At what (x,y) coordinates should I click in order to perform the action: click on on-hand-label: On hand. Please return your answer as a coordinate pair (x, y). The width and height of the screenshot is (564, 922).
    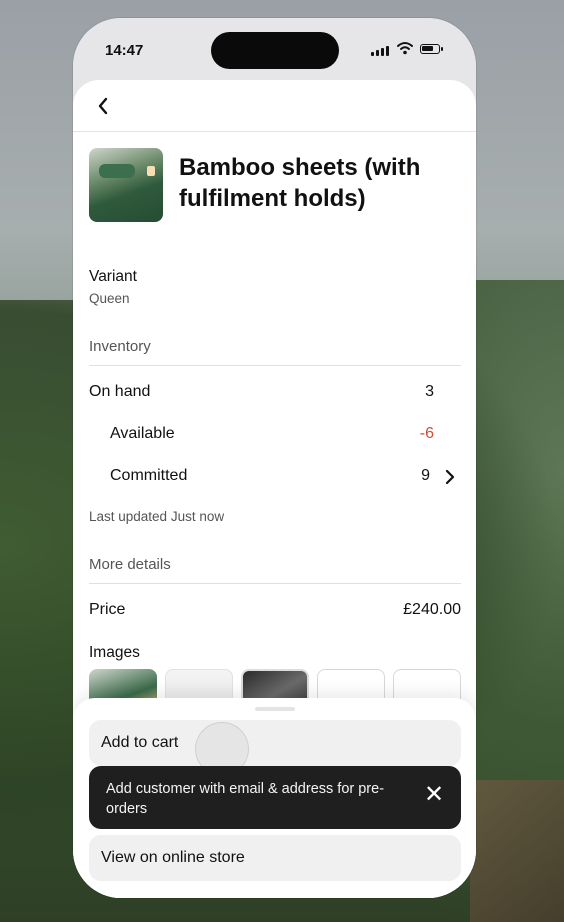
    Looking at the image, I should click on (120, 391).